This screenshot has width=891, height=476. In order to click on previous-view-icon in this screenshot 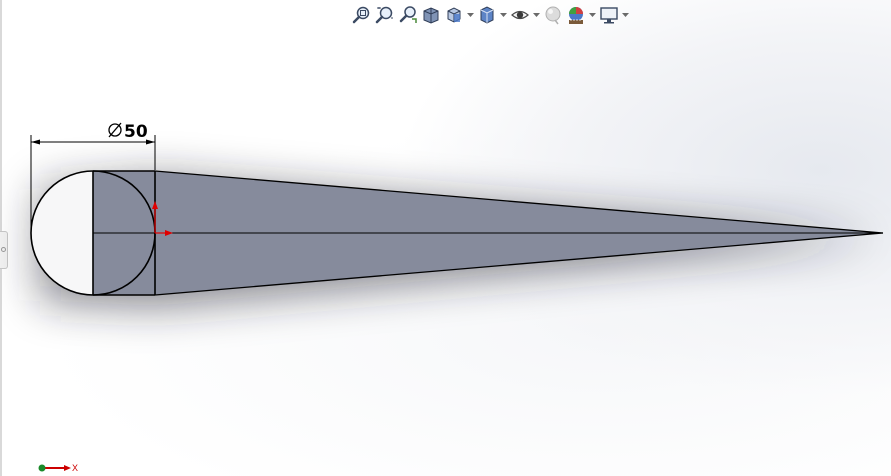, I will do `click(408, 14)`.